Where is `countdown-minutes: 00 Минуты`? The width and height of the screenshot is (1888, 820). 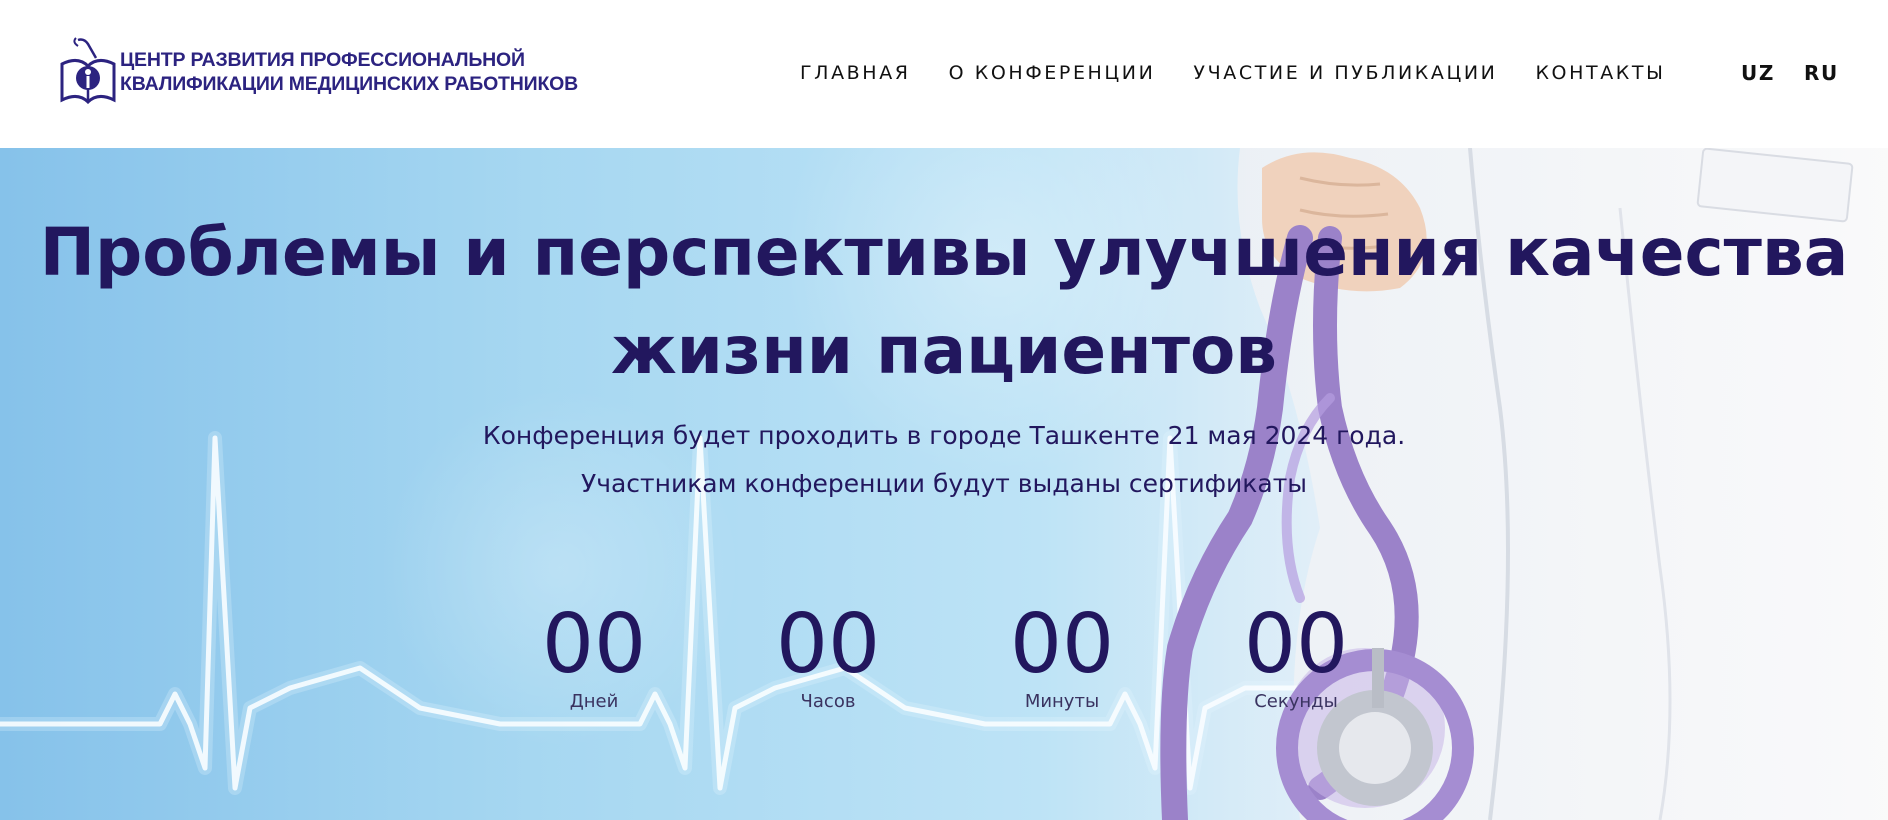
countdown-minutes: 00 Минуты is located at coordinates (1062, 655).